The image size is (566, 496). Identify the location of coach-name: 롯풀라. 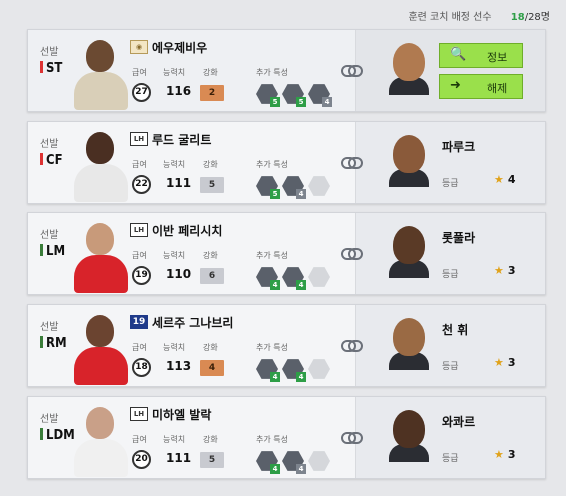
(459, 238).